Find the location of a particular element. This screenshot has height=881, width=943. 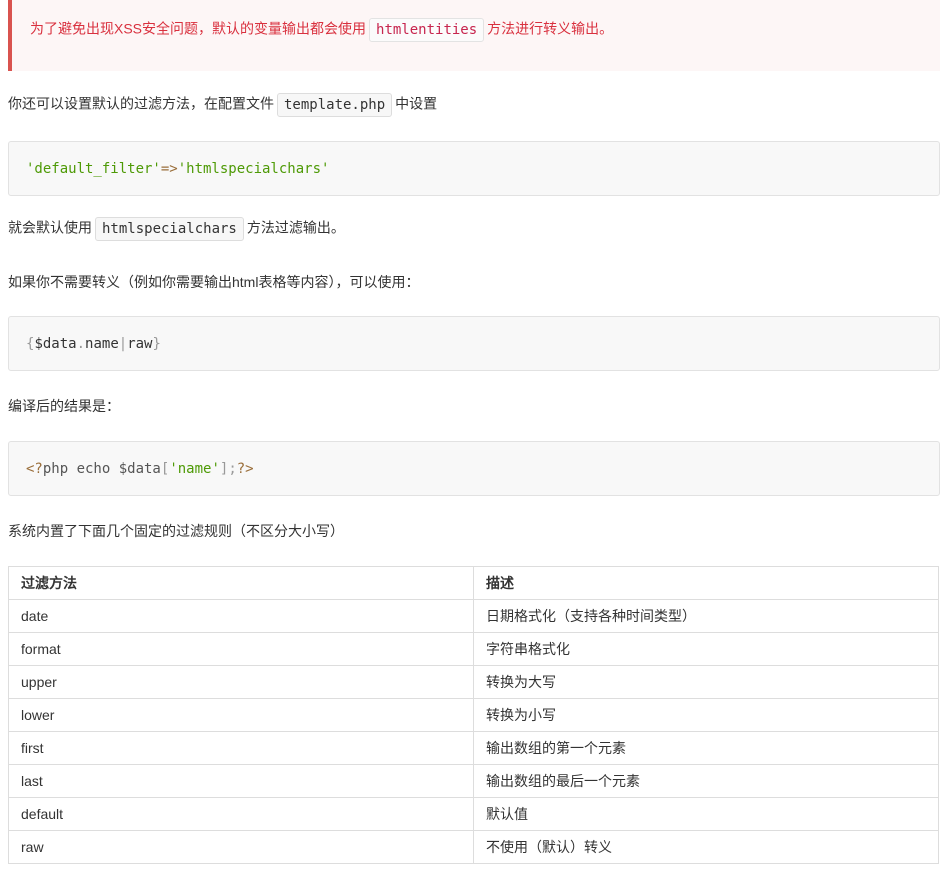

table-row: date 日期格式化（支持各种时间类型） is located at coordinates (473, 616).